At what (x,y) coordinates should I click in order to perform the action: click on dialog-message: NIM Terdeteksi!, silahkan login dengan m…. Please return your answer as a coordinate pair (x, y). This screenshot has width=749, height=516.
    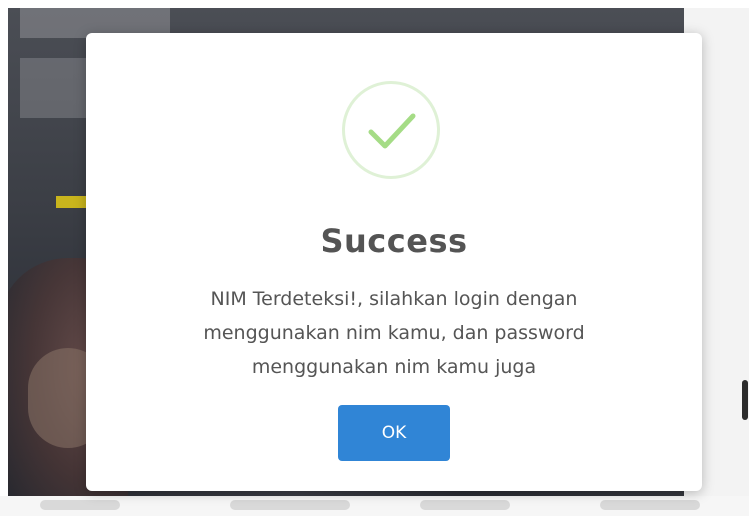
    Looking at the image, I should click on (394, 333).